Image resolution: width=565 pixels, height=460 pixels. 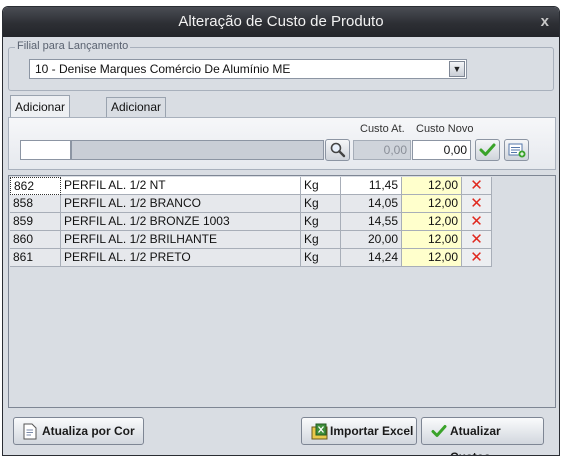 I want to click on cell-custo-at: 14,24, so click(x=371, y=258).